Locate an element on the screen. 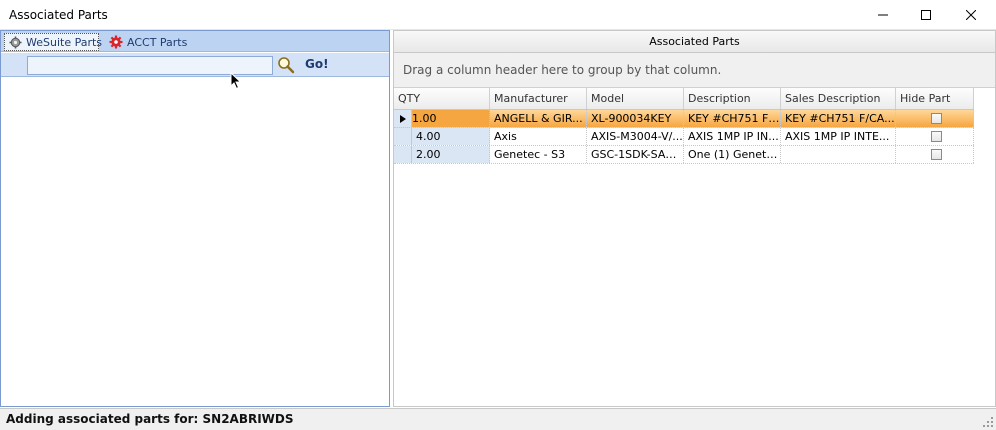 Image resolution: width=996 pixels, height=430 pixels. parts-tab-strip: WeSuite Parts ACCT Parts is located at coordinates (195, 41).